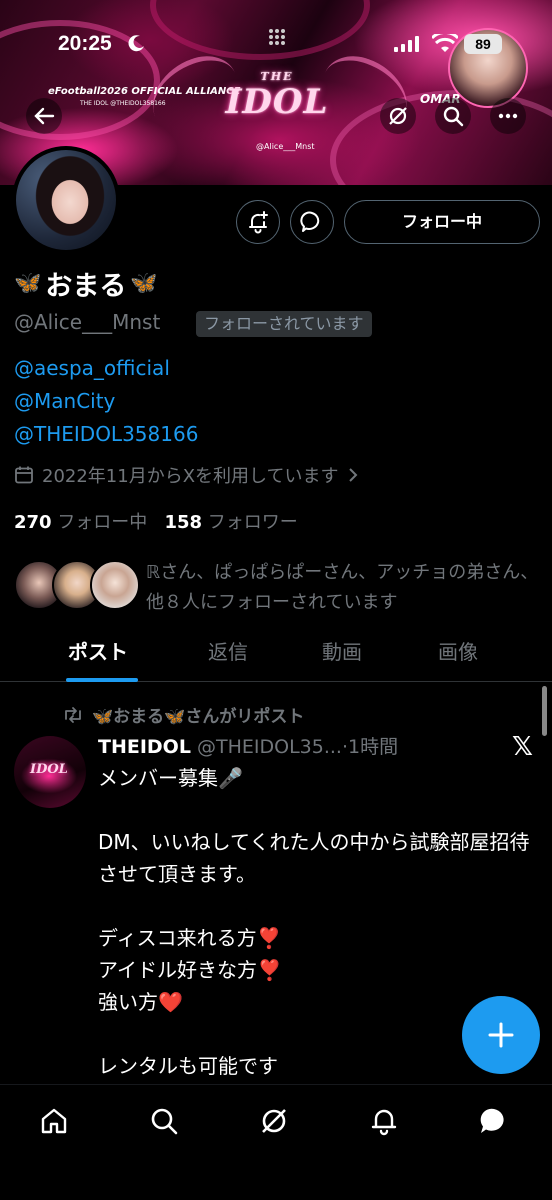  I want to click on x-logo-icon: 𝕏, so click(522, 747).